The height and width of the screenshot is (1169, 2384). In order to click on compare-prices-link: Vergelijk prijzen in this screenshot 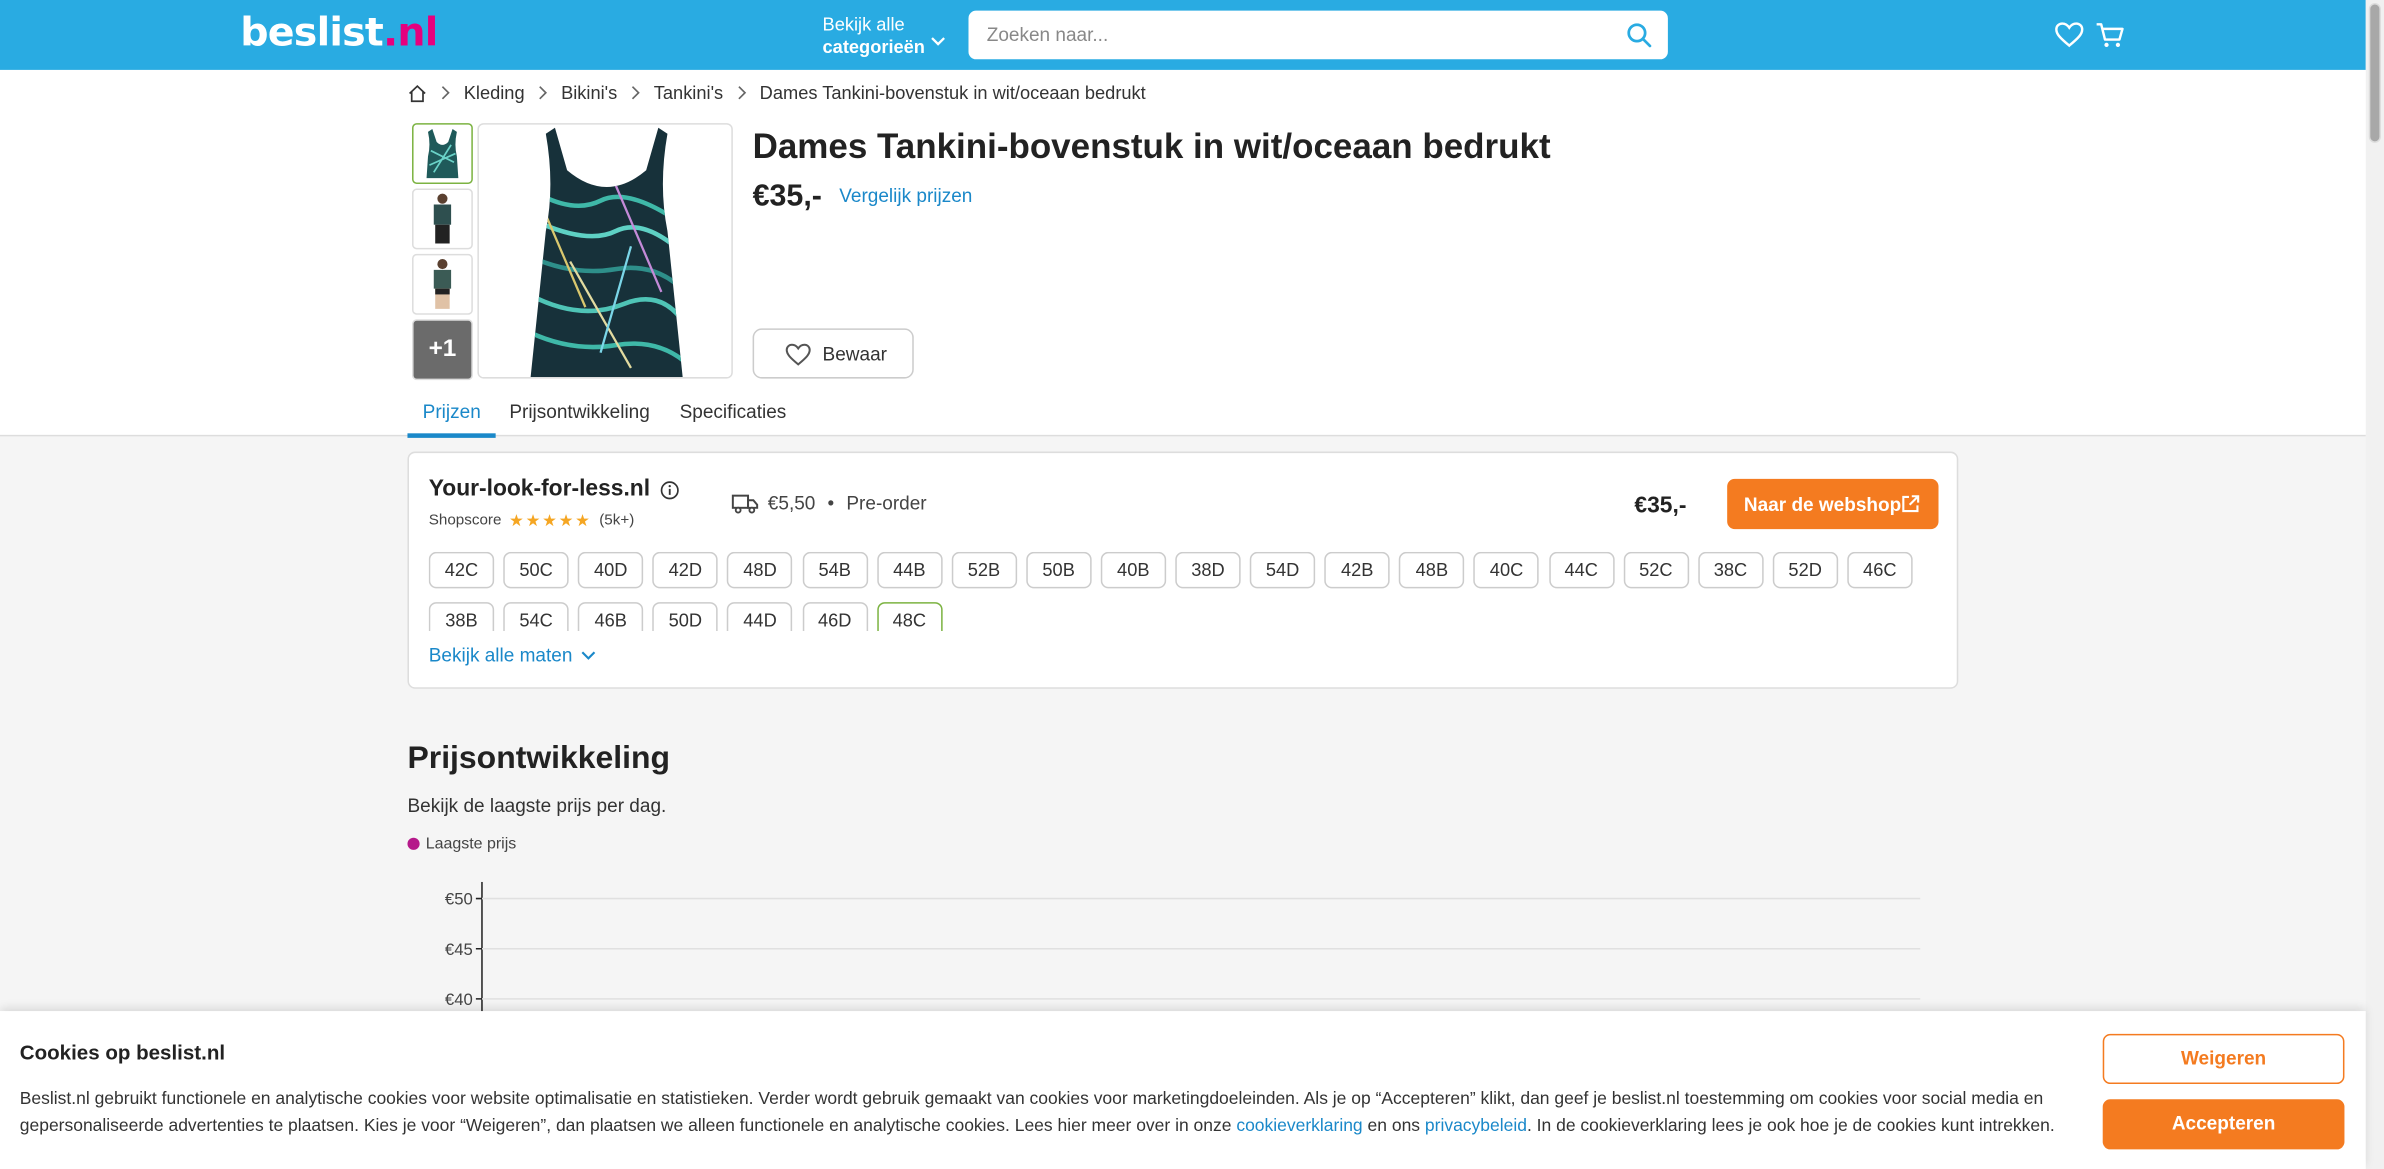, I will do `click(905, 195)`.